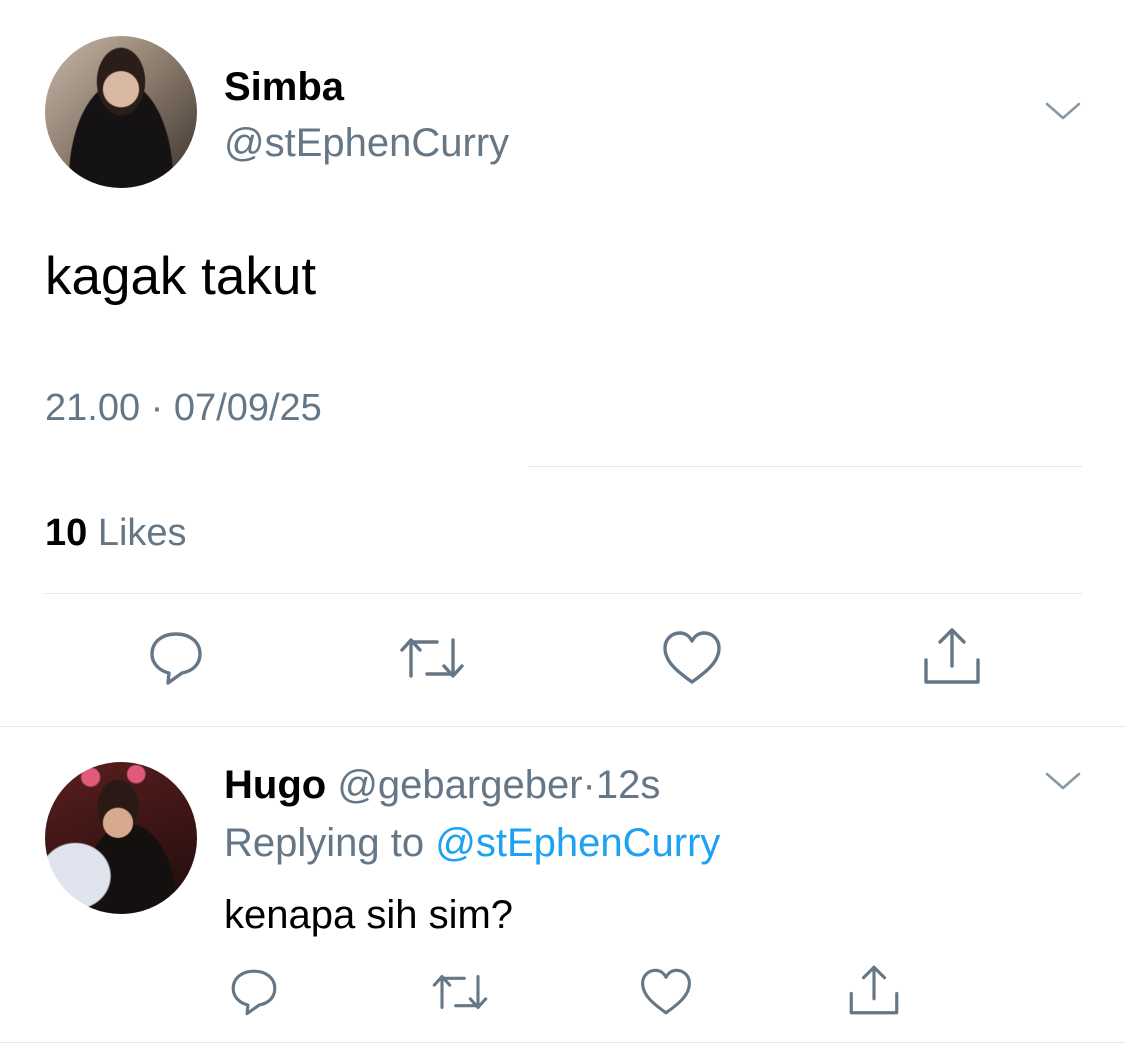 This screenshot has width=1125, height=1045. I want to click on reply-author-avatar, so click(121, 838).